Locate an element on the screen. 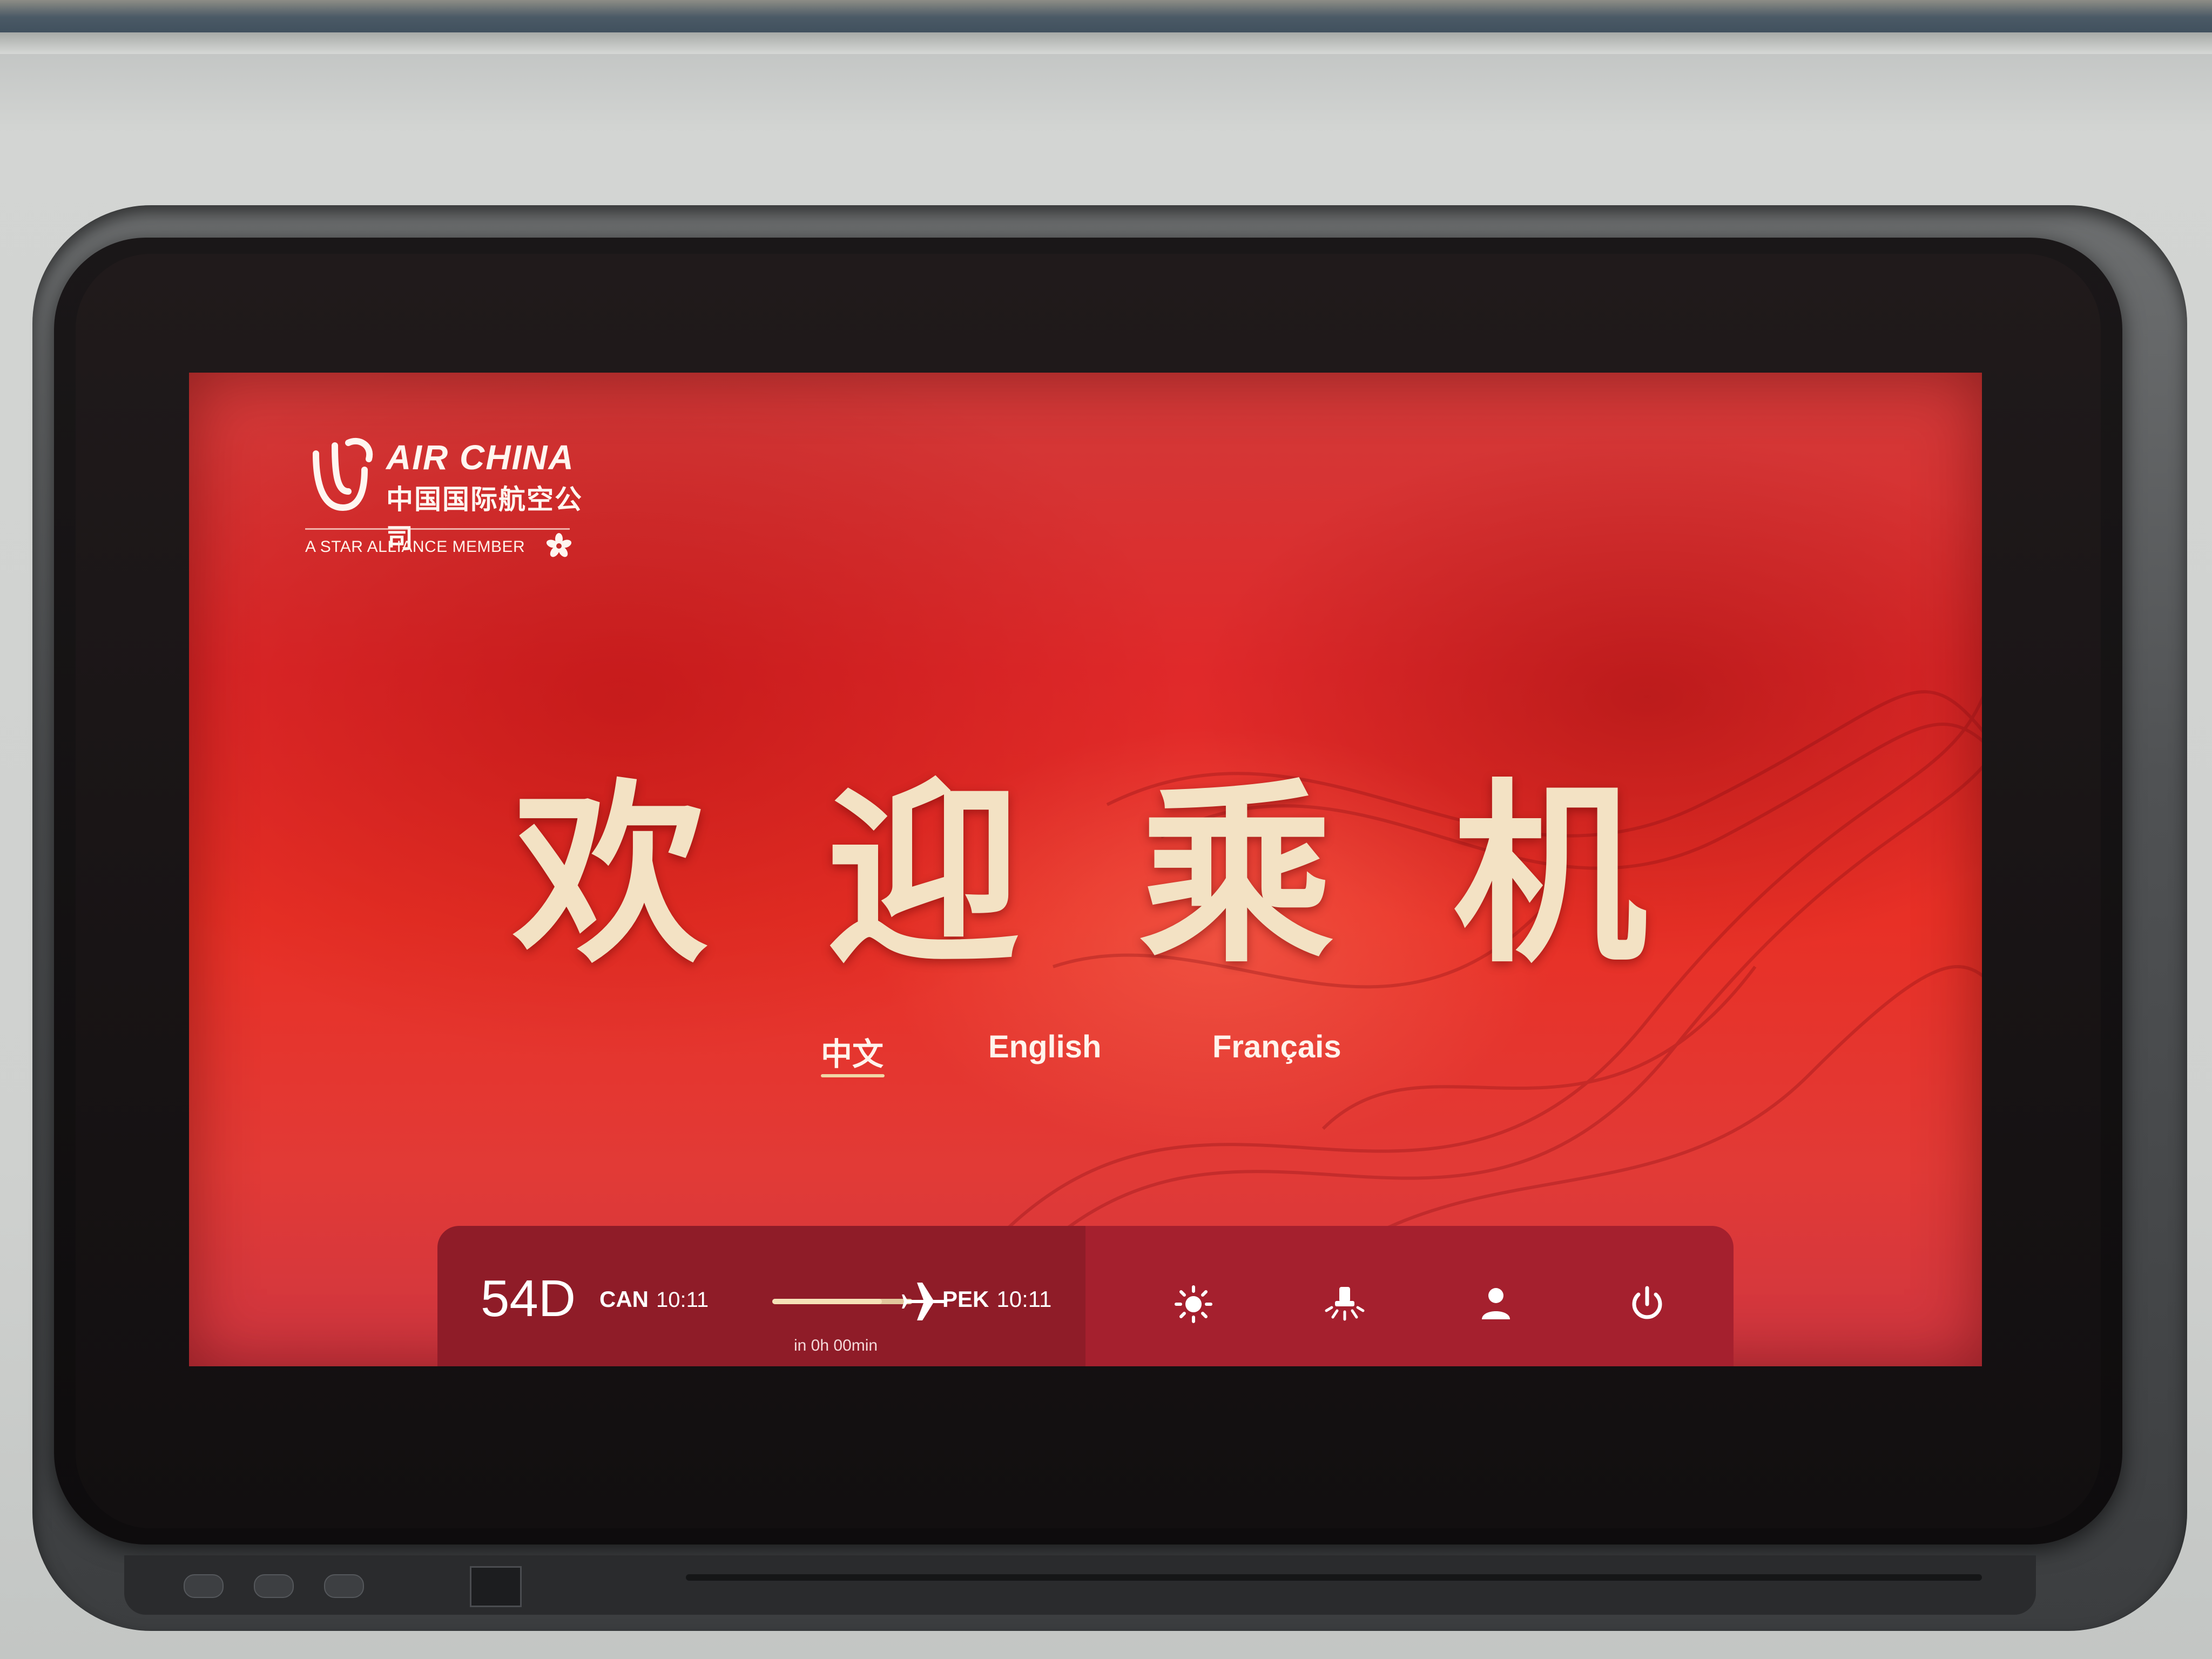  welcome-char: 乘 is located at coordinates (1236, 874).